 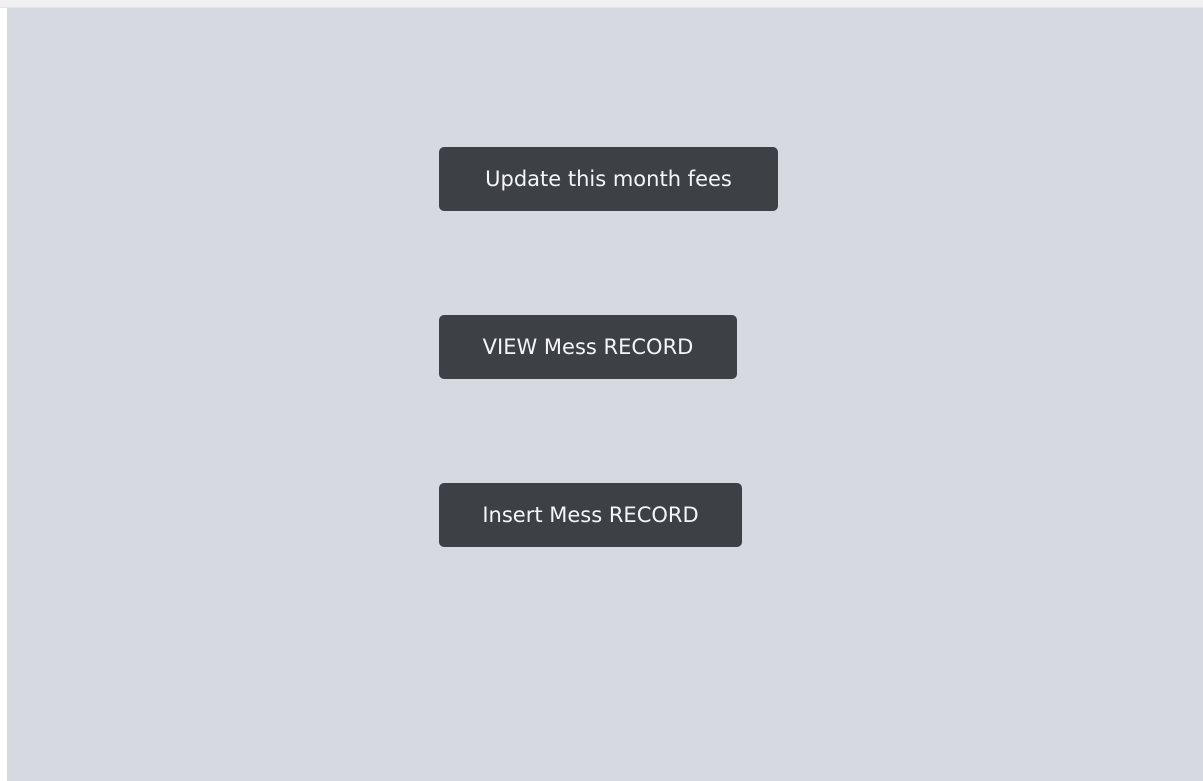 I want to click on left-edge, so click(x=3, y=394).